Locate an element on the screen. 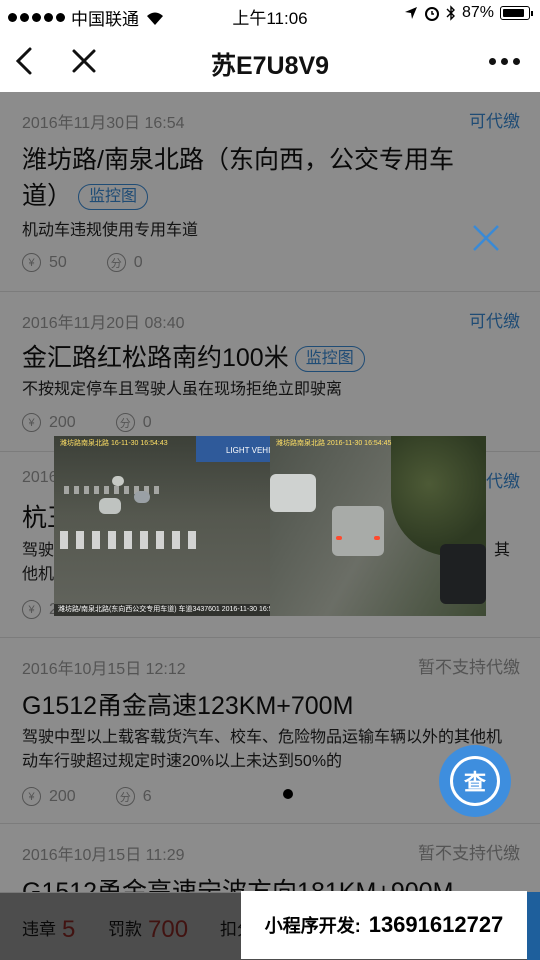  page-indicator is located at coordinates (288, 794).